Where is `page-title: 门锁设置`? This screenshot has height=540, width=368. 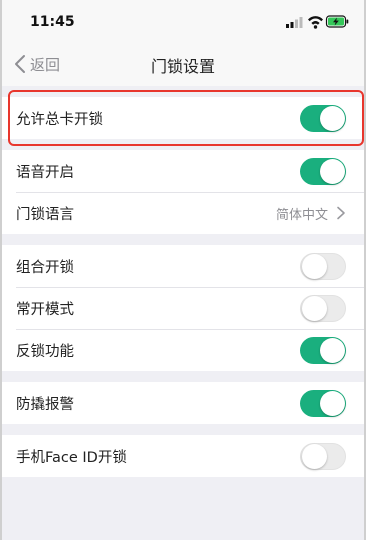
page-title: 门锁设置 is located at coordinates (182, 66).